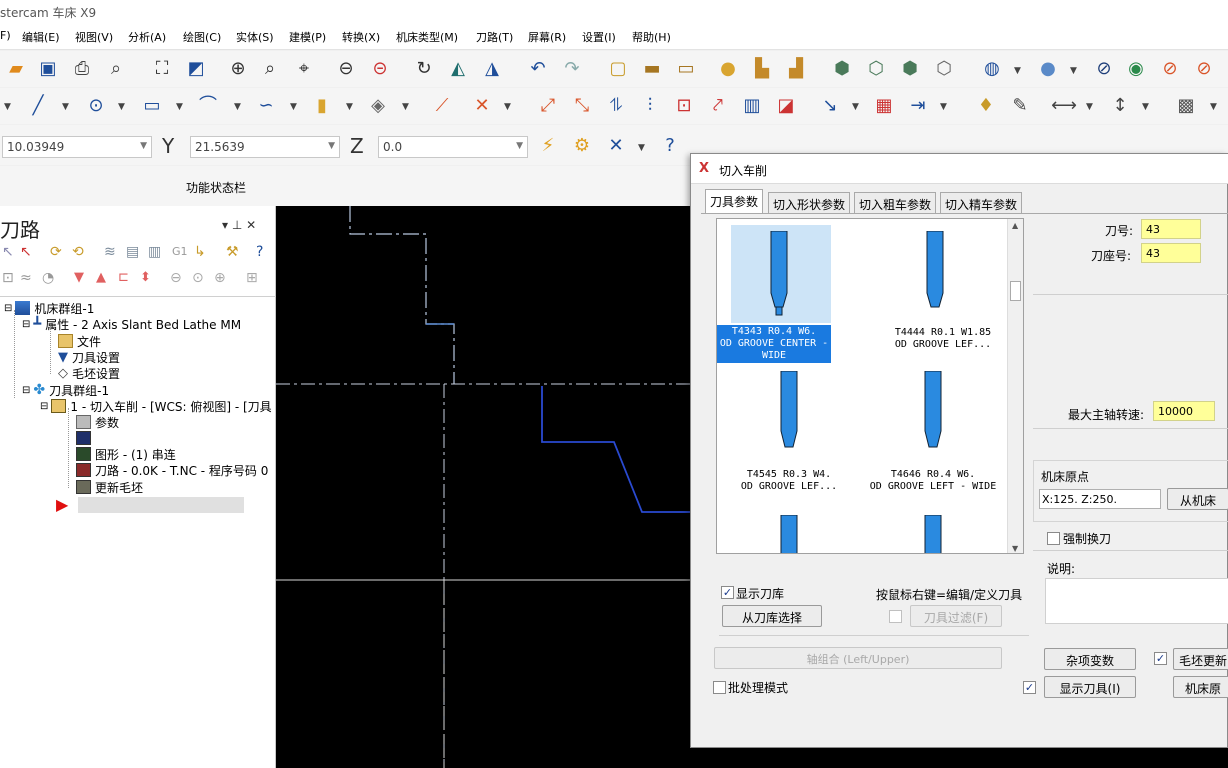 The image size is (1228, 768). I want to click on spline-icon: ∽, so click(266, 106).